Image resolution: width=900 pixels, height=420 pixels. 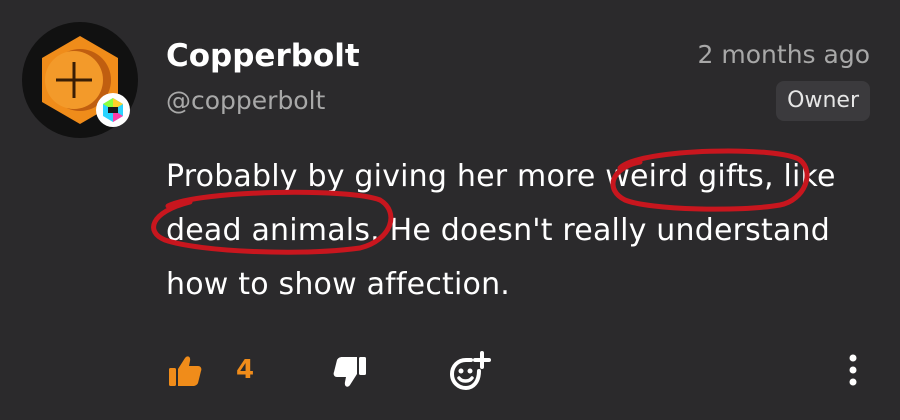 I want to click on author-handle: @copperbolt, so click(x=245, y=101).